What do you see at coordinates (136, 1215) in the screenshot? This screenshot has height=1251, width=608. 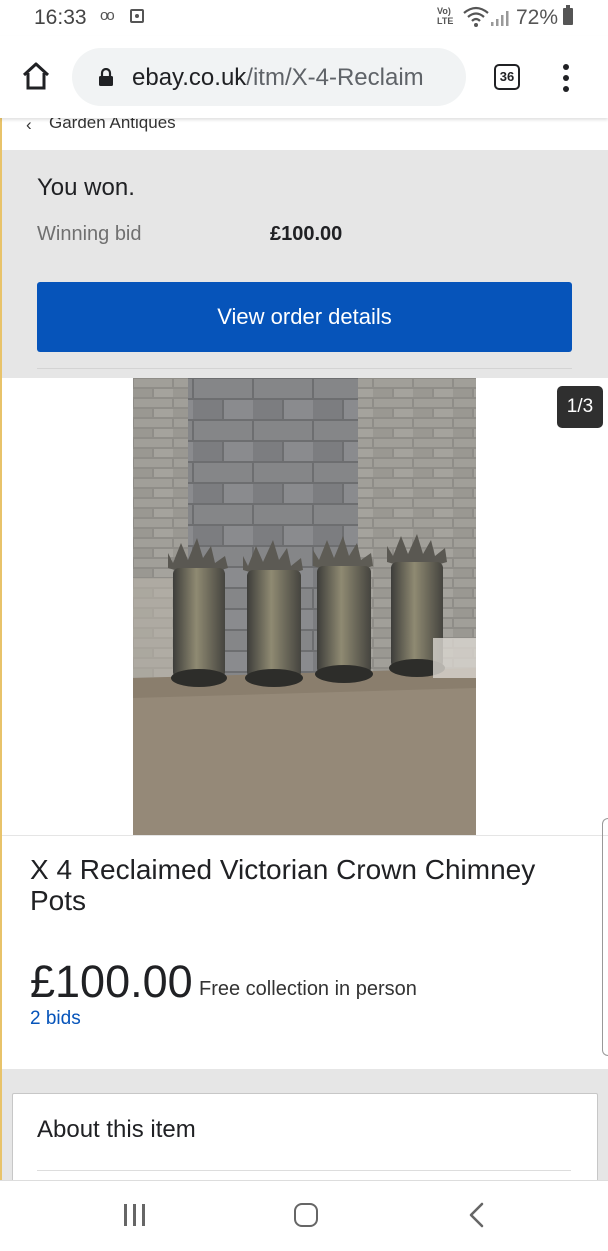 I see `recent-apps-icon` at bounding box center [136, 1215].